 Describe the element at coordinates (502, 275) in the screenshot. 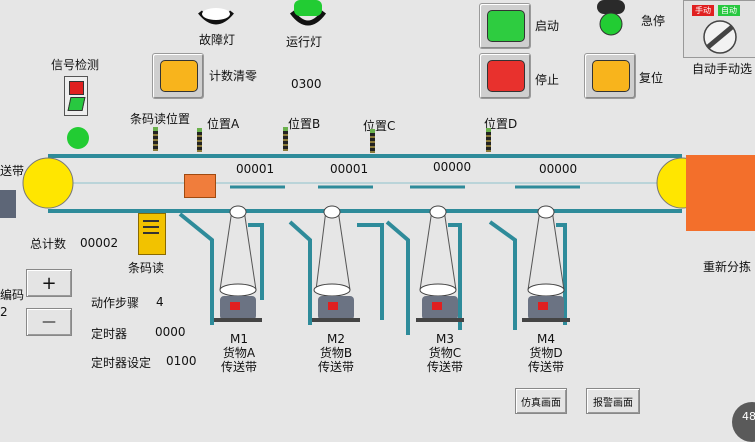

I see `chute-d-left` at that location.